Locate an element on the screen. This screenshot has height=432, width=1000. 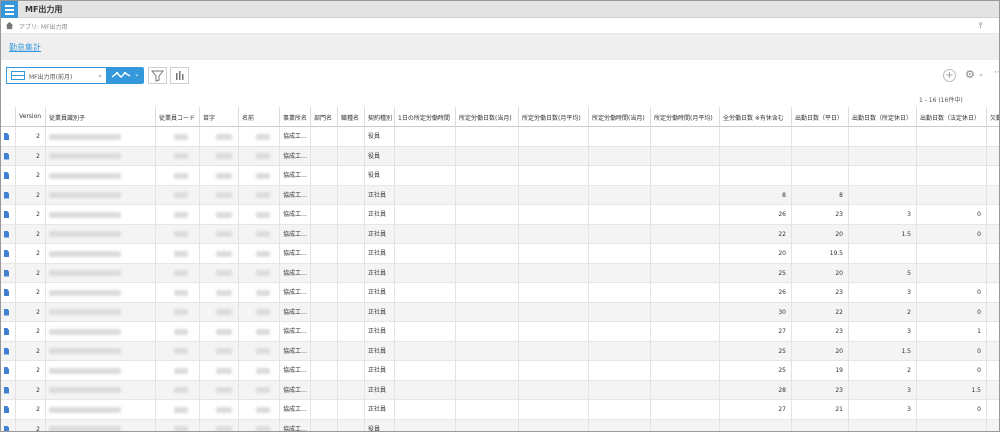
table-row: 2 協成工… 正社員 27 23 3 1 is located at coordinates (500, 332).